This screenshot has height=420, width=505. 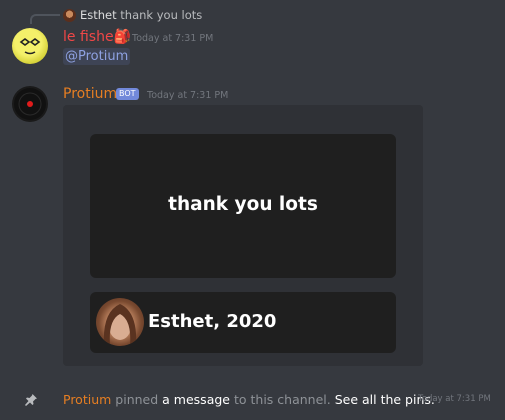 What do you see at coordinates (243, 204) in the screenshot?
I see `quote-text: thank you lots` at bounding box center [243, 204].